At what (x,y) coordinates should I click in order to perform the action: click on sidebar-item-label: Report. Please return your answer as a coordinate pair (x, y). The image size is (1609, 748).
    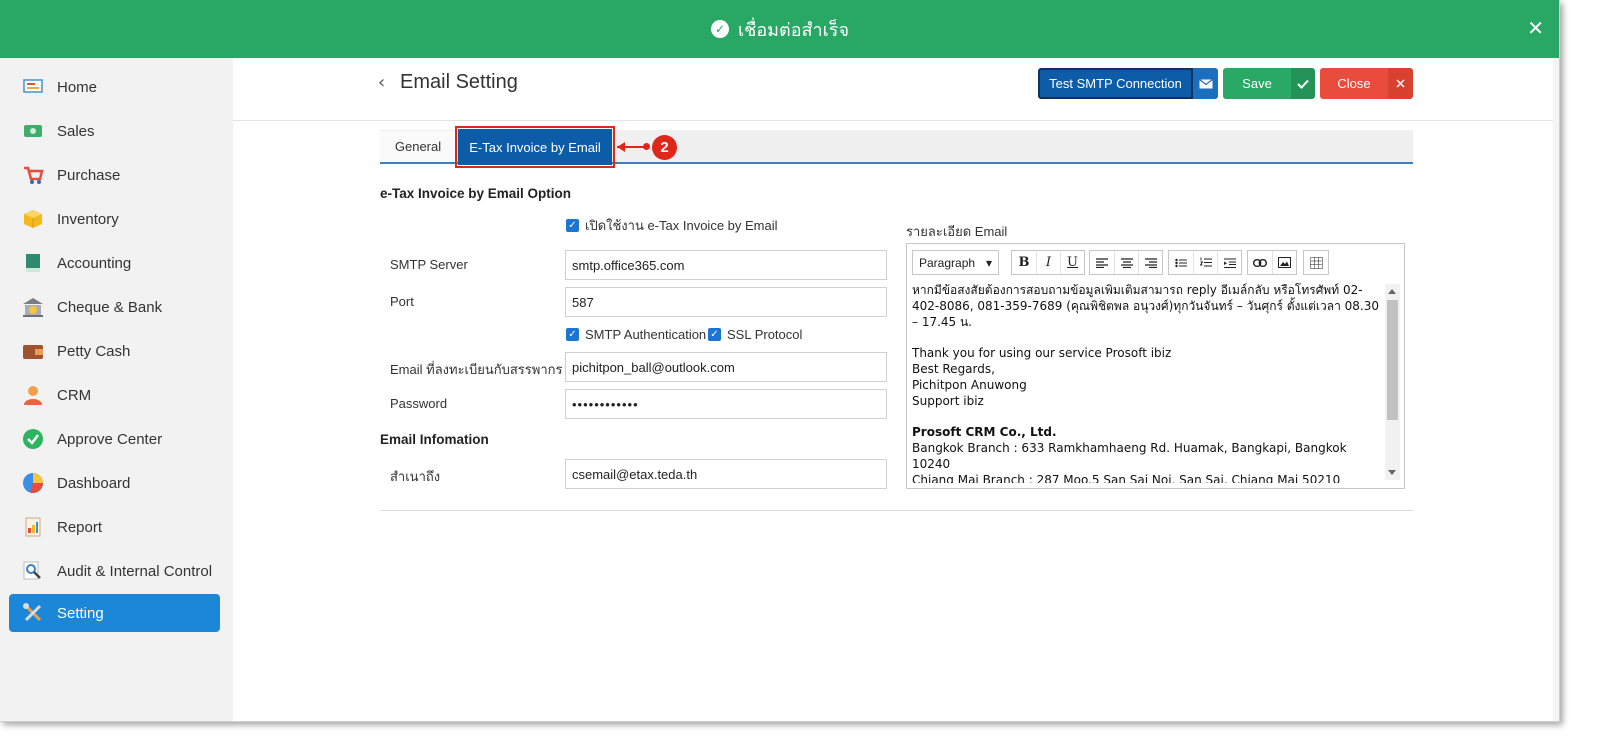
    Looking at the image, I should click on (80, 527).